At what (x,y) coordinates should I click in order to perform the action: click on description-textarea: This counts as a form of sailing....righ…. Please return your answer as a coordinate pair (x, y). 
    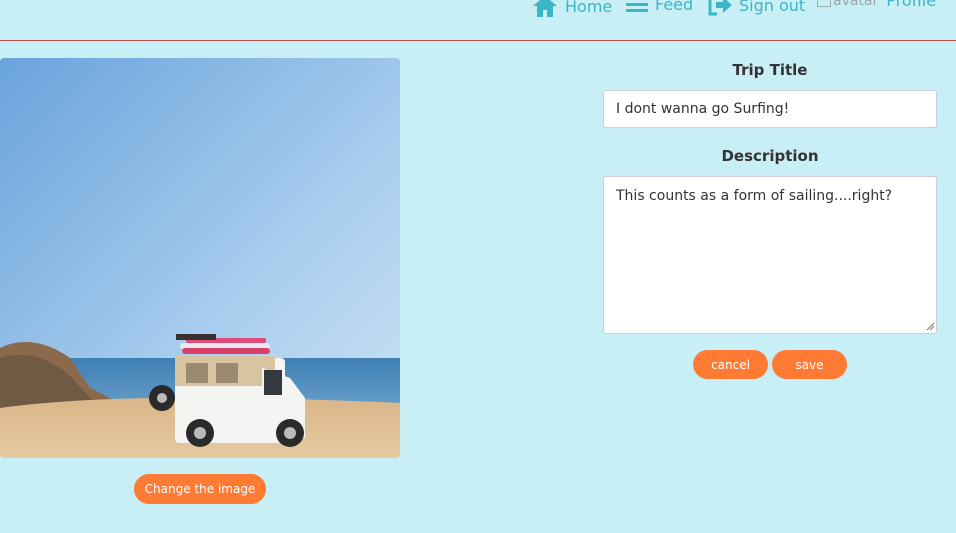
    Looking at the image, I should click on (770, 255).